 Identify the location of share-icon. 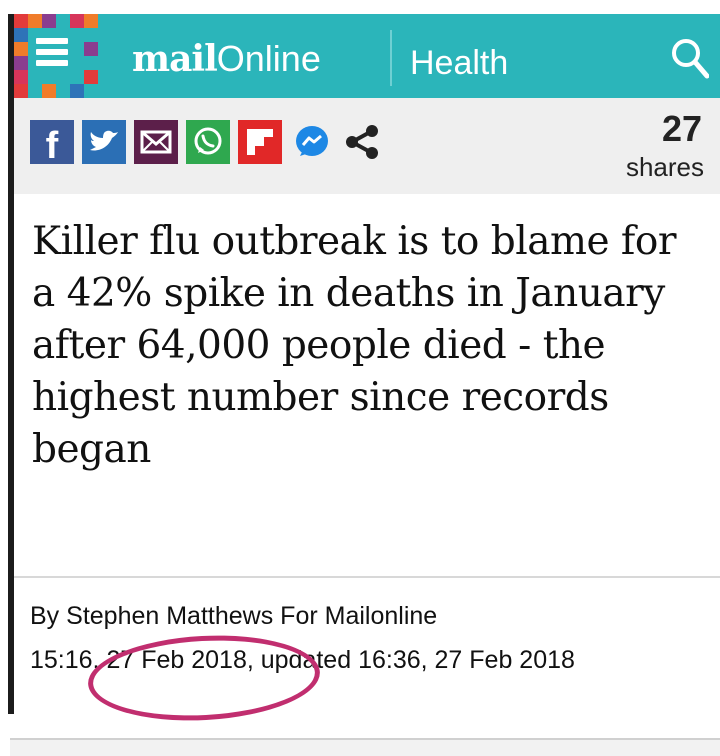
(362, 142).